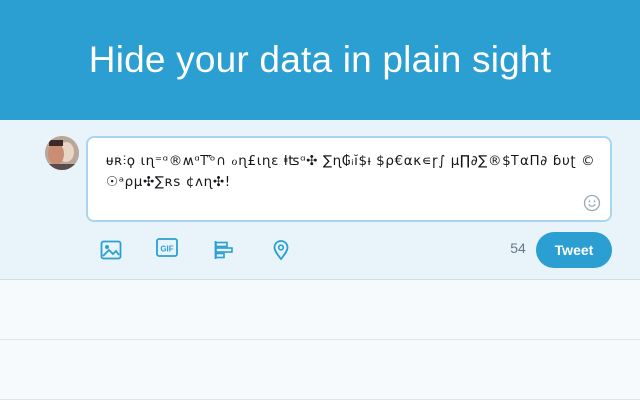  Describe the element at coordinates (111, 250) in the screenshot. I see `image-icon` at that location.